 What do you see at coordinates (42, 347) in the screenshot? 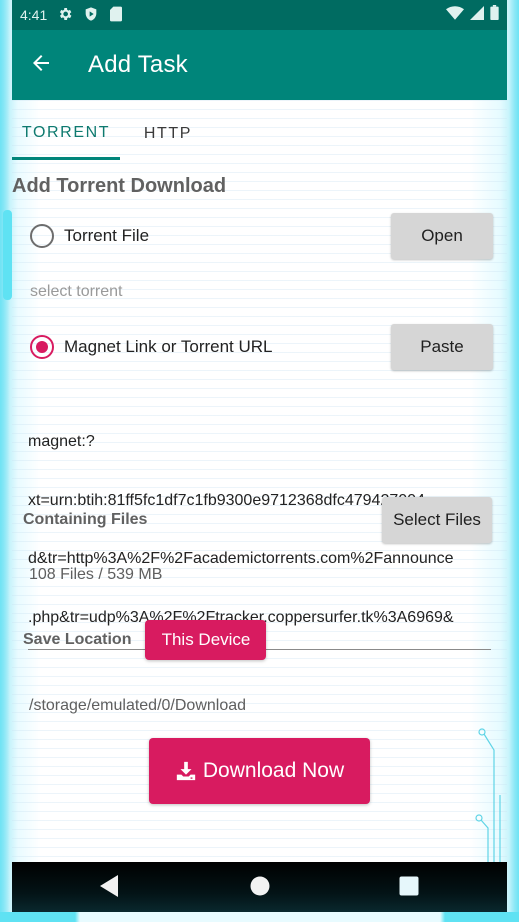
I see `magnet-radio` at bounding box center [42, 347].